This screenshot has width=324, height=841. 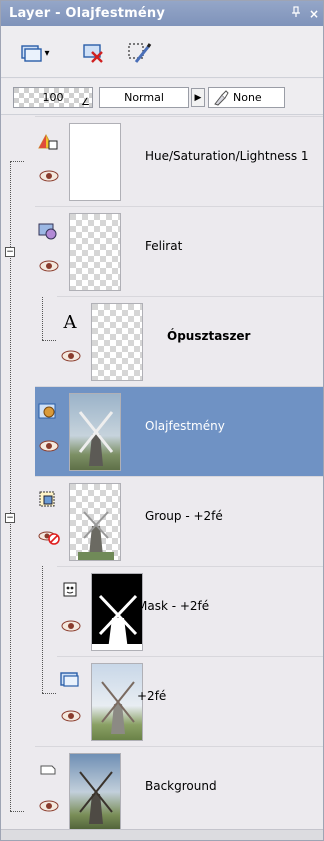 What do you see at coordinates (49, 537) in the screenshot?
I see `visibility-hidden-icon` at bounding box center [49, 537].